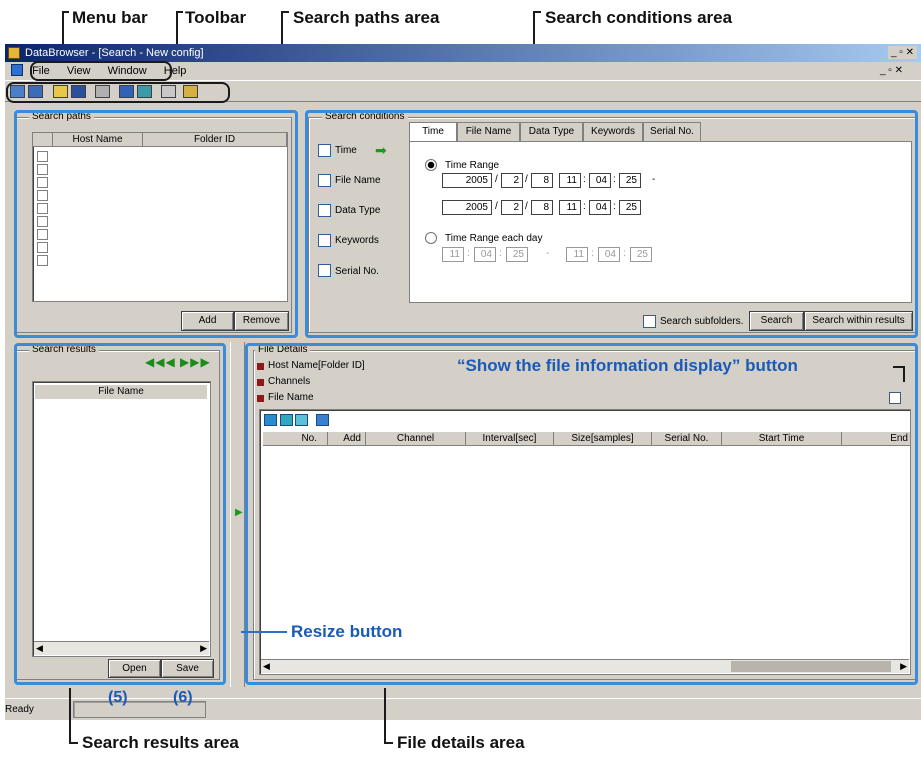 This screenshot has height=758, width=921. Describe the element at coordinates (156, 224) in the screenshot. I see `search-paths-area-frame` at that location.